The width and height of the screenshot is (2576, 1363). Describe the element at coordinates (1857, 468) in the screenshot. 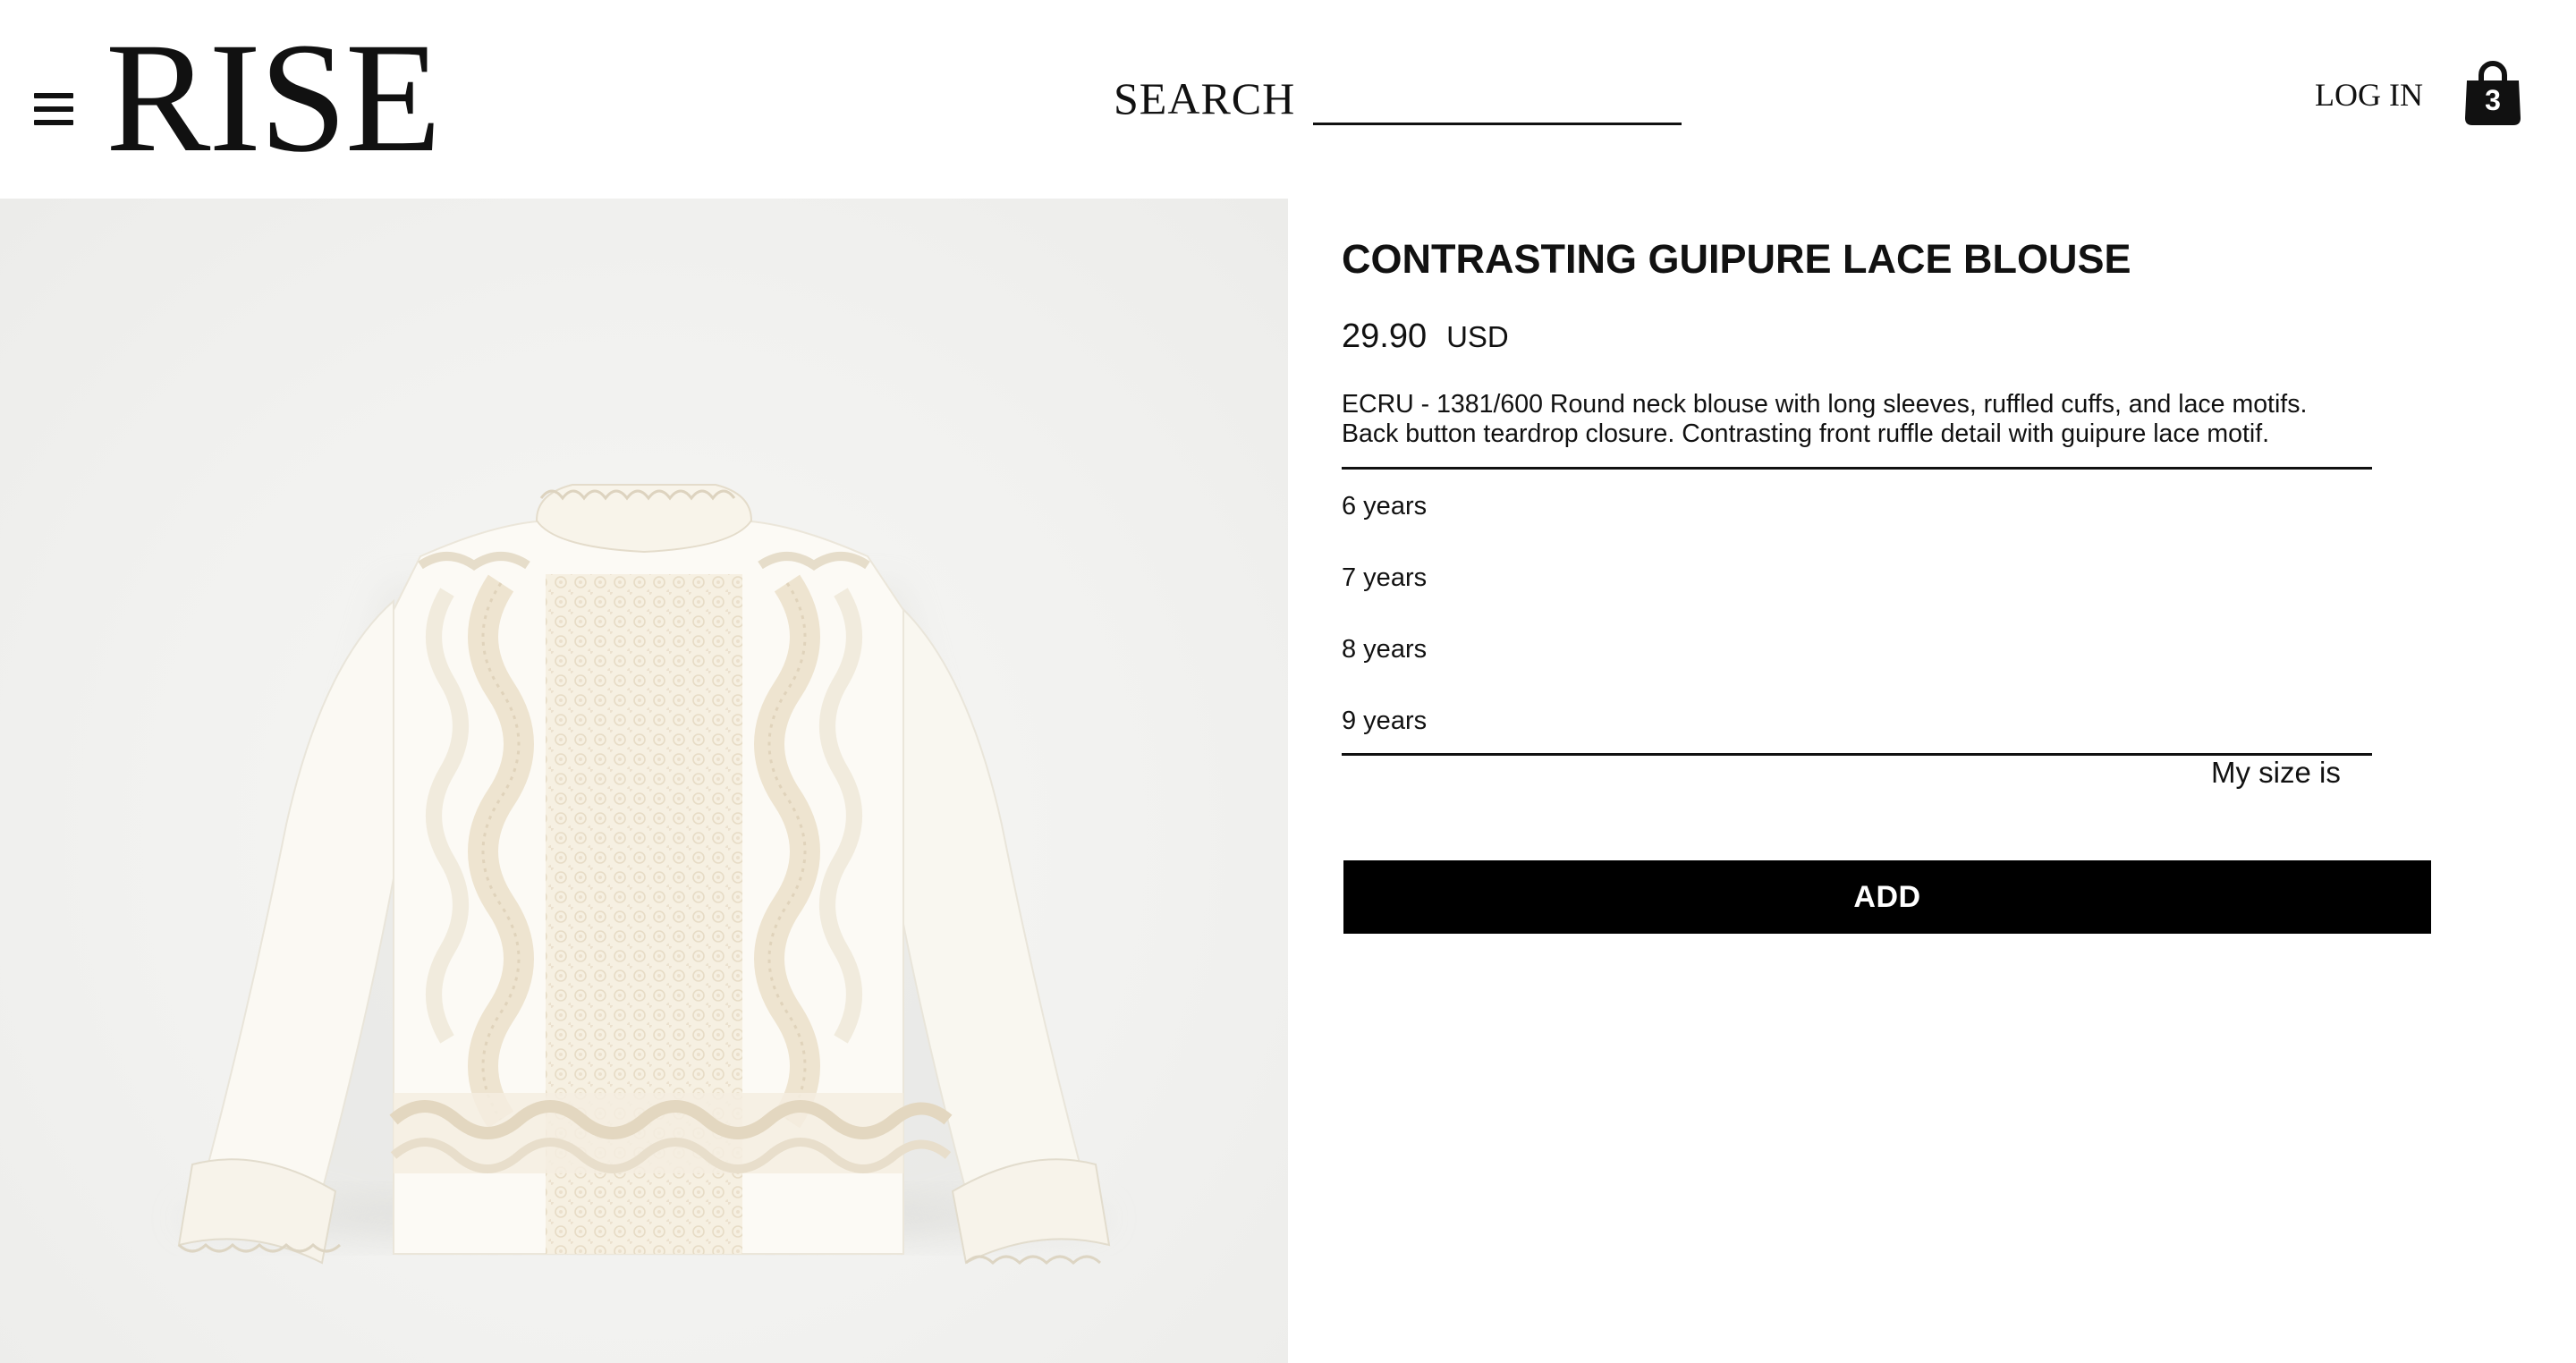

I see `size-list-top-divider` at that location.